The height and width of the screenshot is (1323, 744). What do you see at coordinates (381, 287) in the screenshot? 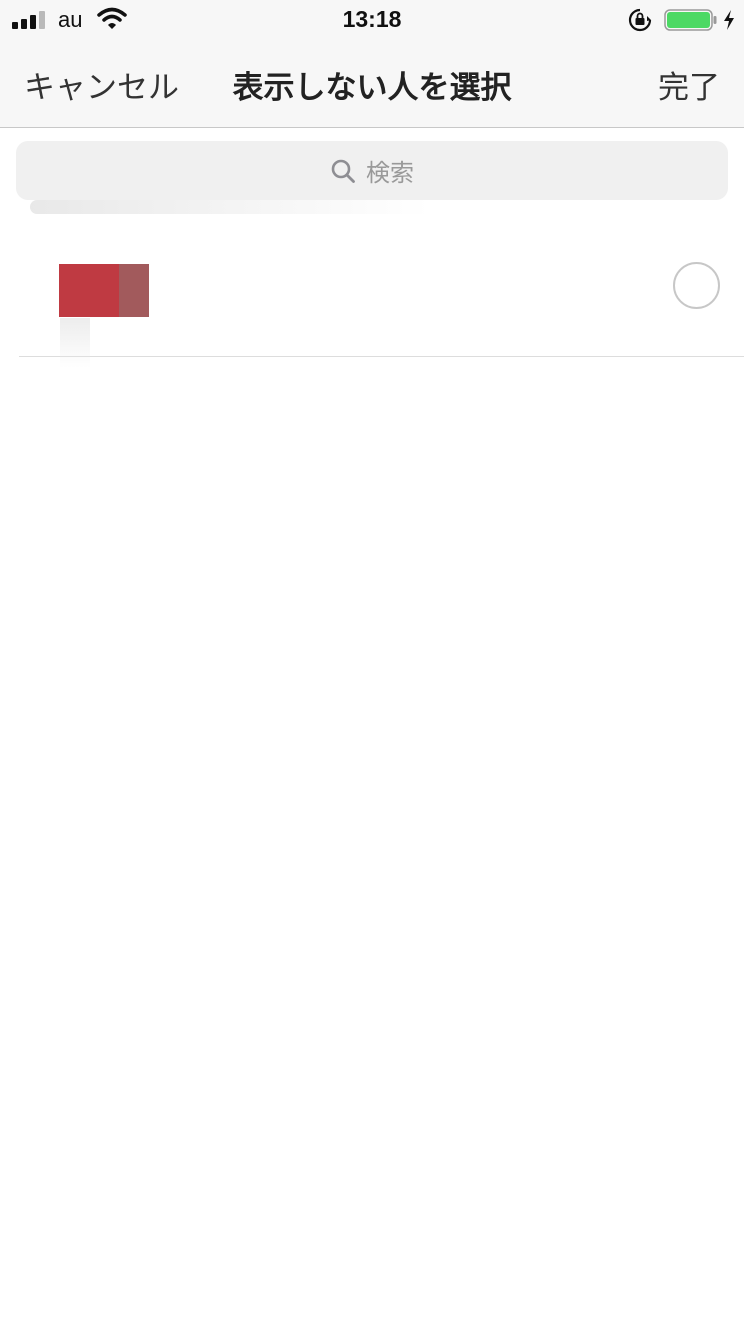
I see `friend-list-item` at bounding box center [381, 287].